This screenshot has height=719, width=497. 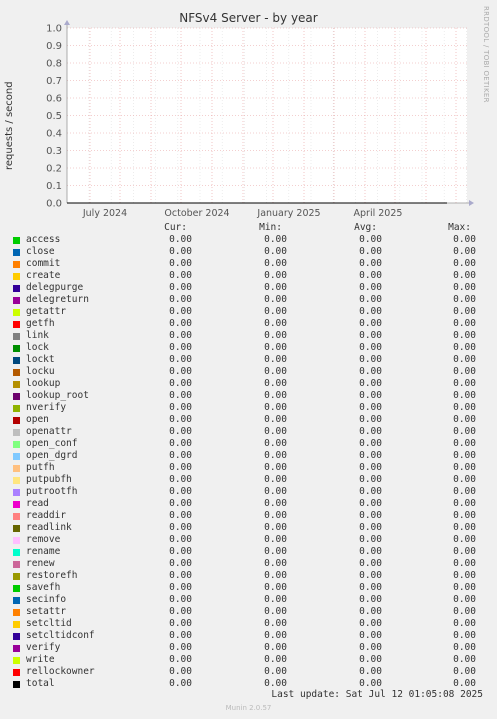 What do you see at coordinates (40, 563) in the screenshot?
I see `legend-series-name: renew` at bounding box center [40, 563].